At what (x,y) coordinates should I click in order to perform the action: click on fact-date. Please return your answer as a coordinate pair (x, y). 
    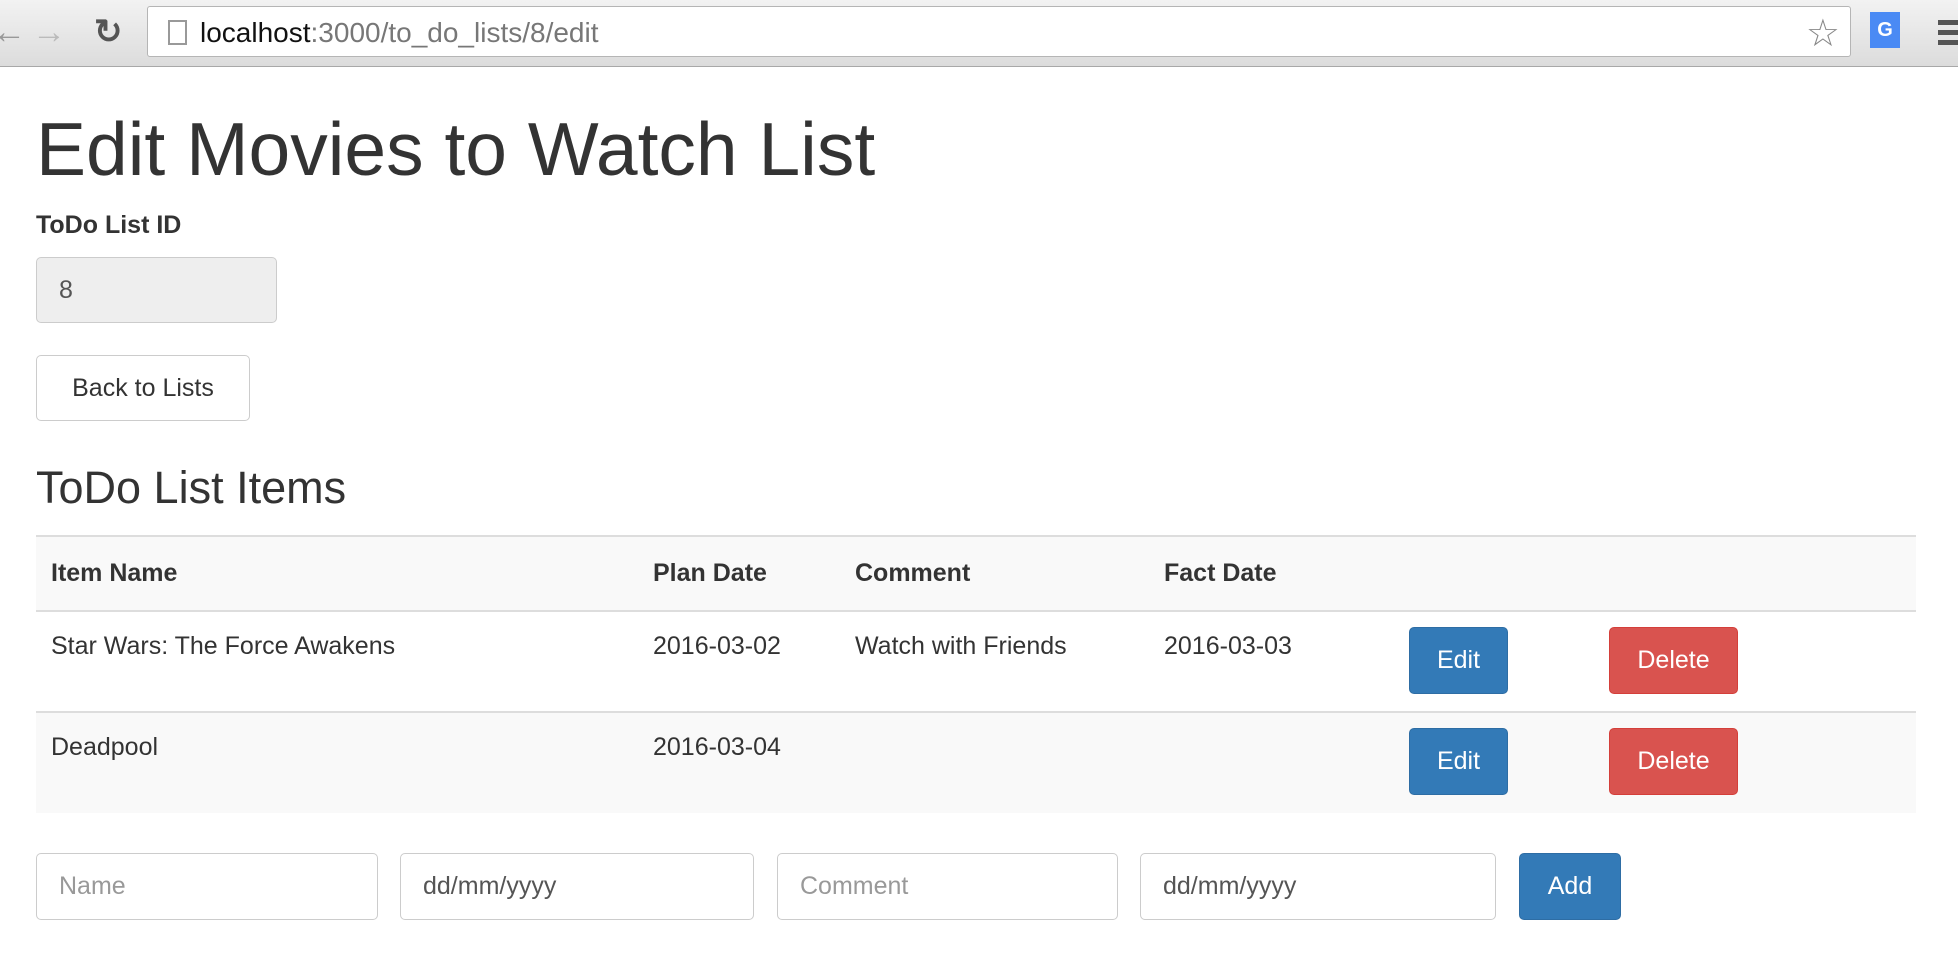
    Looking at the image, I should click on (1277, 762).